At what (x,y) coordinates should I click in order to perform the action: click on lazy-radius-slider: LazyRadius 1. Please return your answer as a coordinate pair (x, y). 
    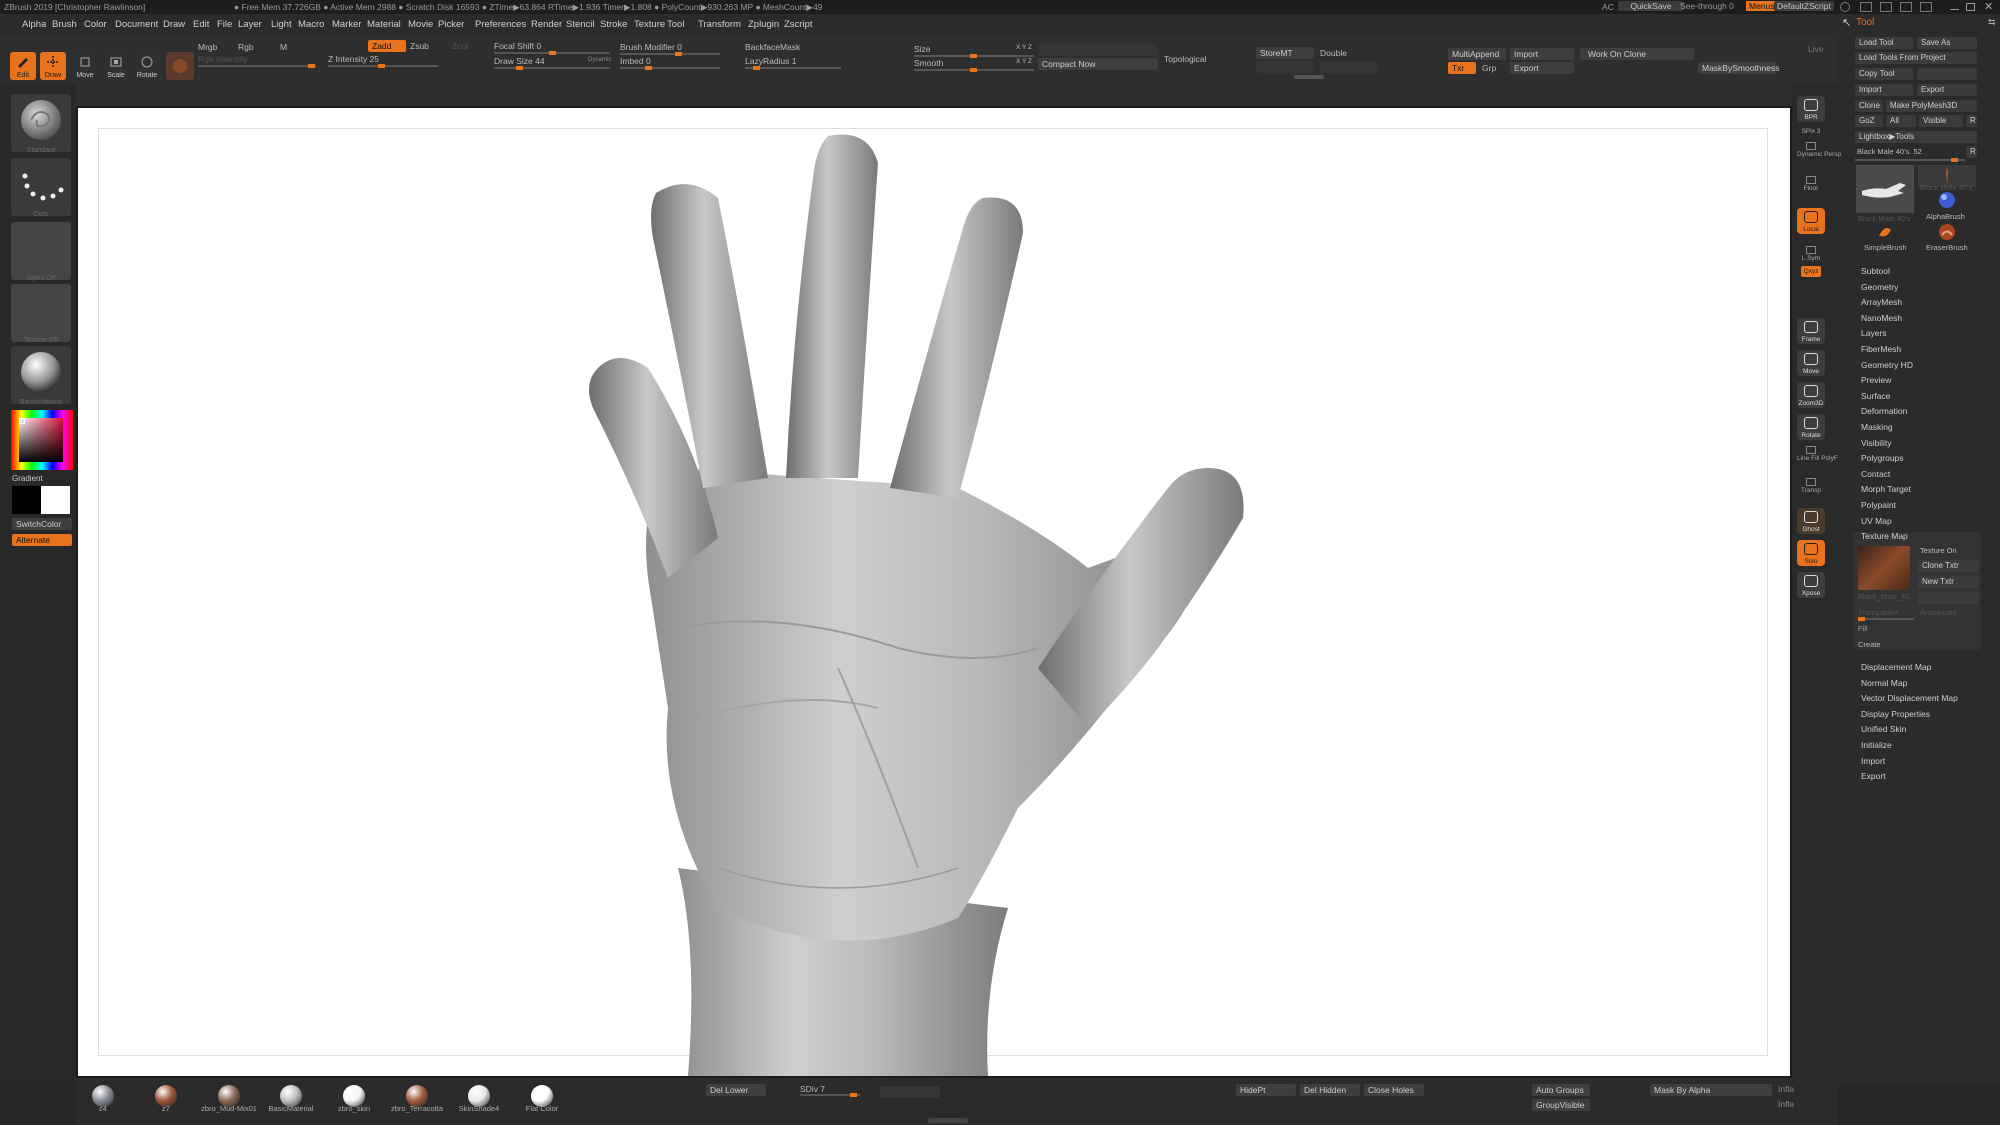
    Looking at the image, I should click on (771, 61).